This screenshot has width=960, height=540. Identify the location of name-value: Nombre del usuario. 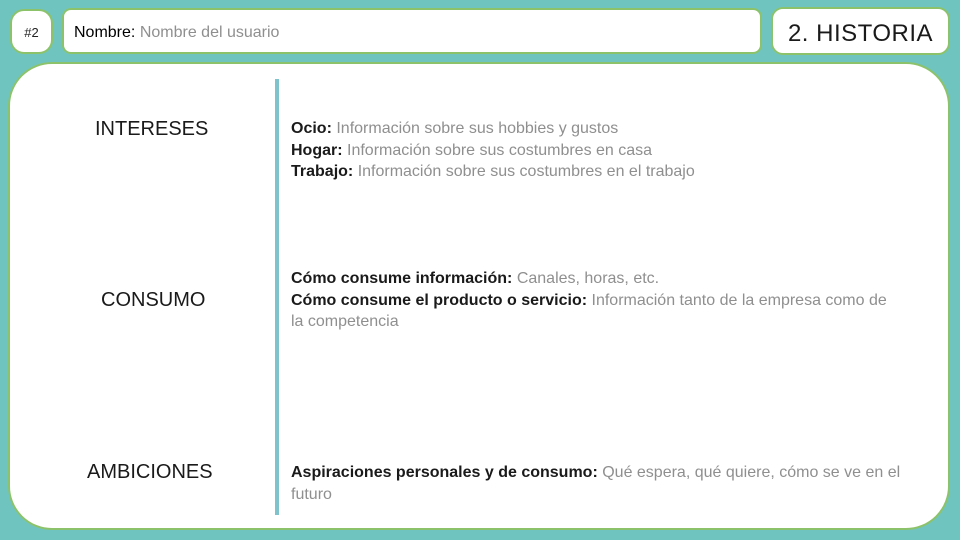
(209, 32).